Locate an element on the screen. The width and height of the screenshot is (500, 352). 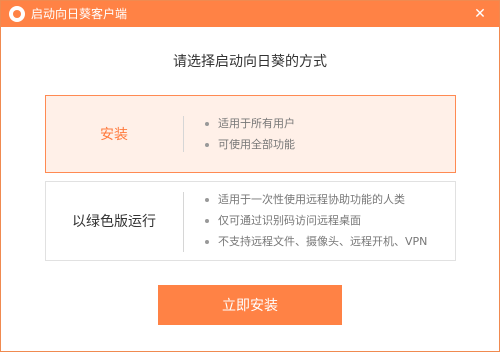
feature-item: 仅可通过识别码访问远程桌面 is located at coordinates (315, 220).